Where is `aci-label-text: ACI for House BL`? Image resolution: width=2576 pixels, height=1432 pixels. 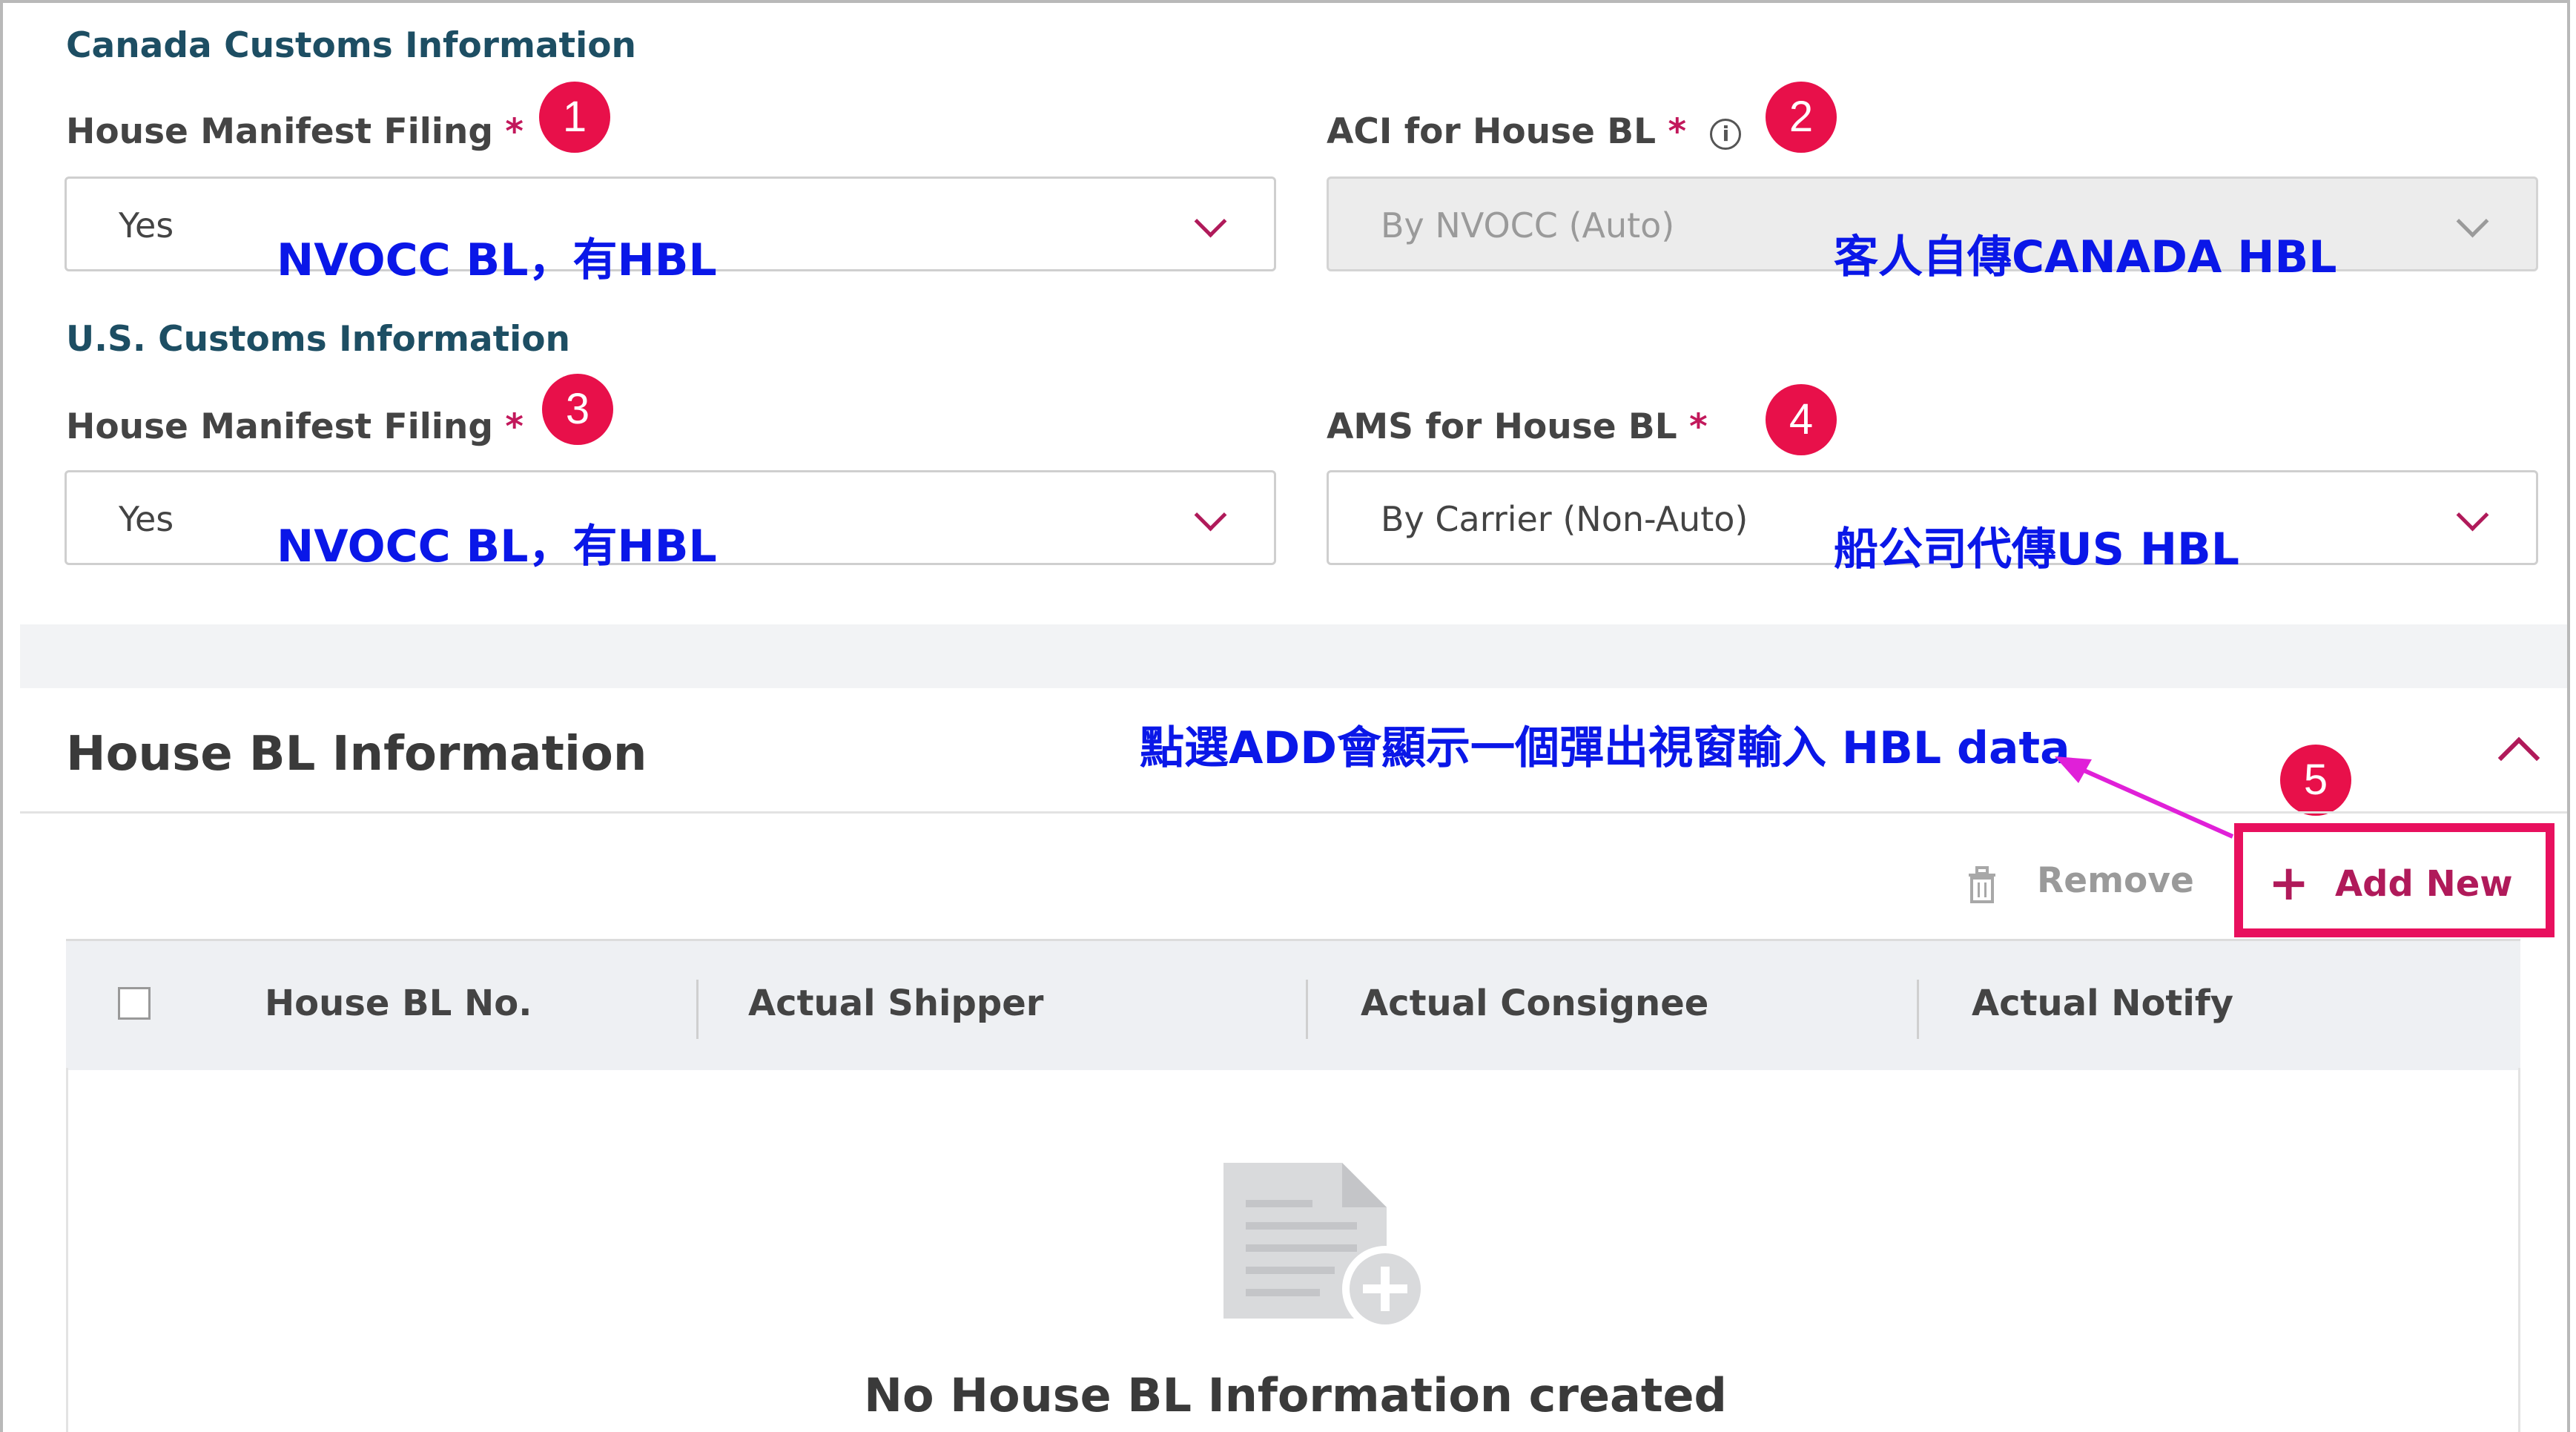 aci-label-text: ACI for House BL is located at coordinates (1492, 131).